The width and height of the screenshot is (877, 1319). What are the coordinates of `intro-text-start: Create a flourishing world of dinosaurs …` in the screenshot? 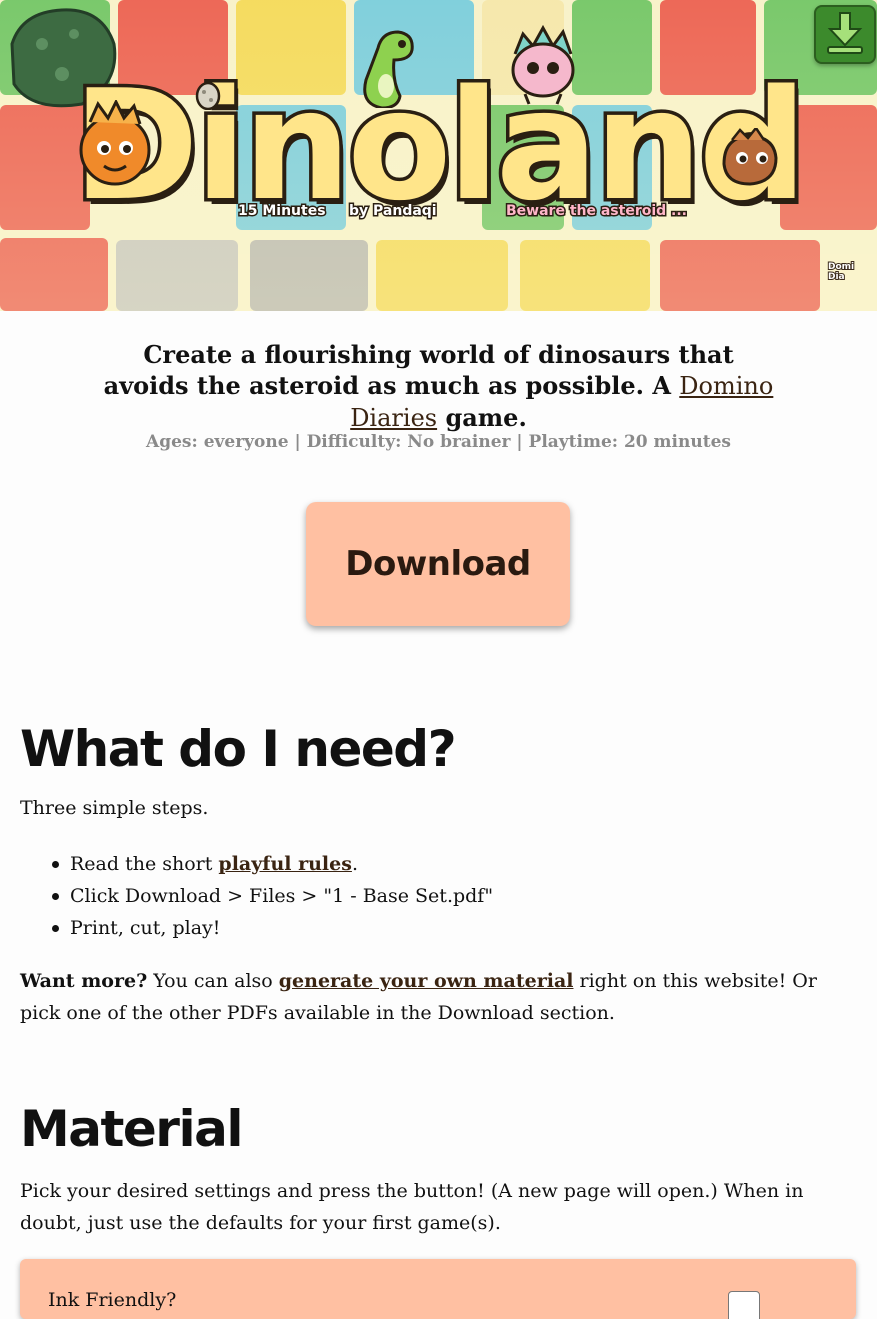 It's located at (418, 370).